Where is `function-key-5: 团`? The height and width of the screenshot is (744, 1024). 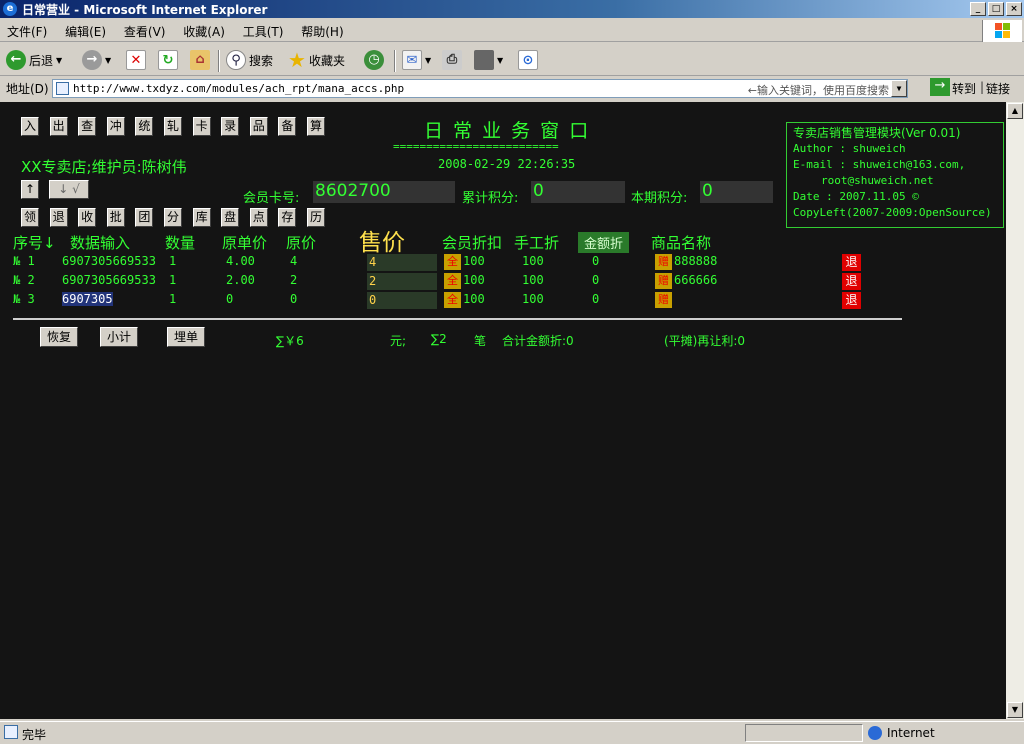 function-key-5: 团 is located at coordinates (144, 217).